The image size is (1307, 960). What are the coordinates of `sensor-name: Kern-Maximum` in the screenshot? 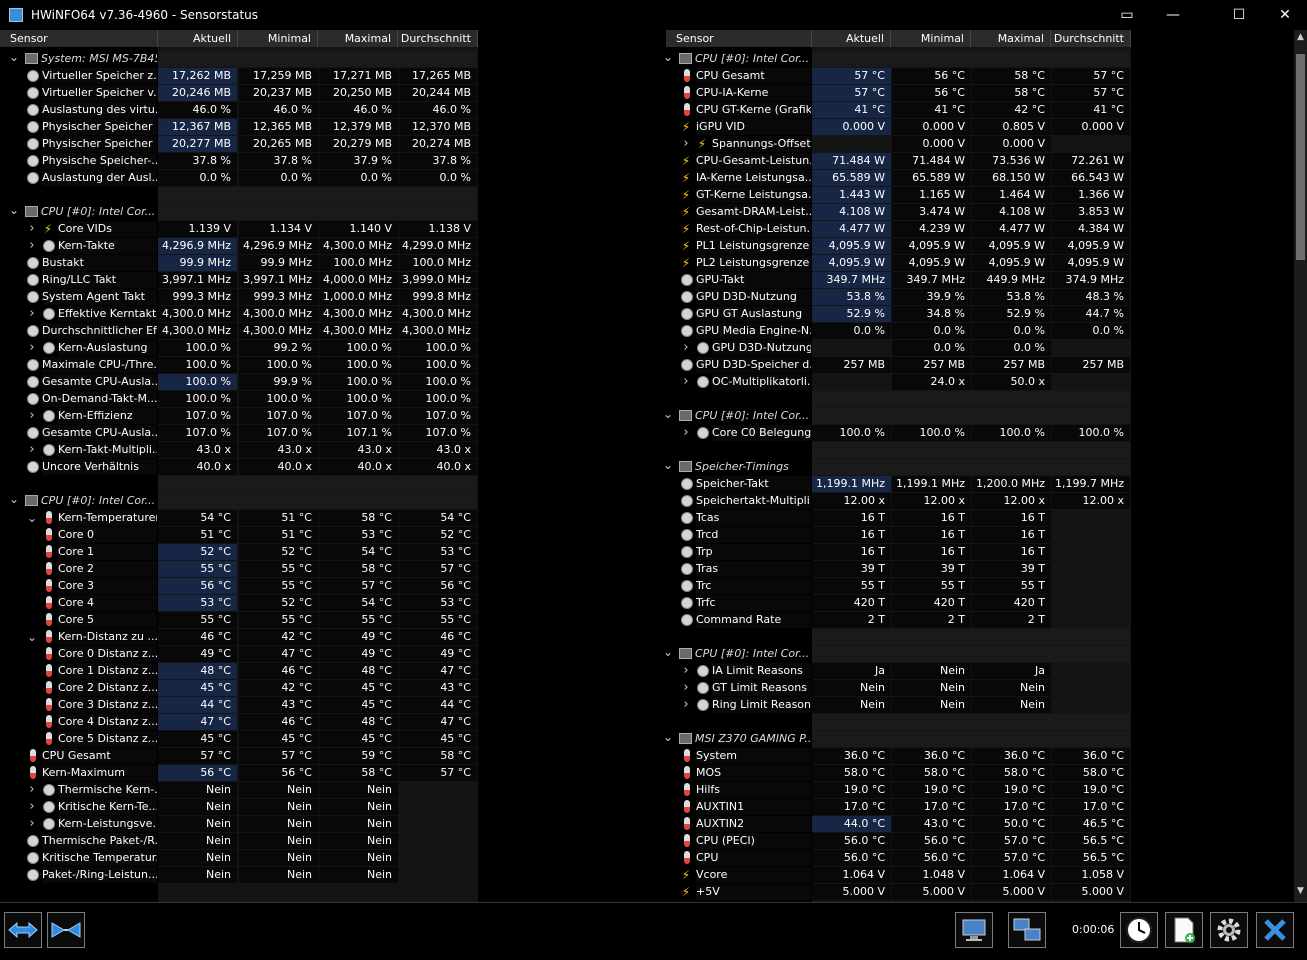 It's located at (99, 773).